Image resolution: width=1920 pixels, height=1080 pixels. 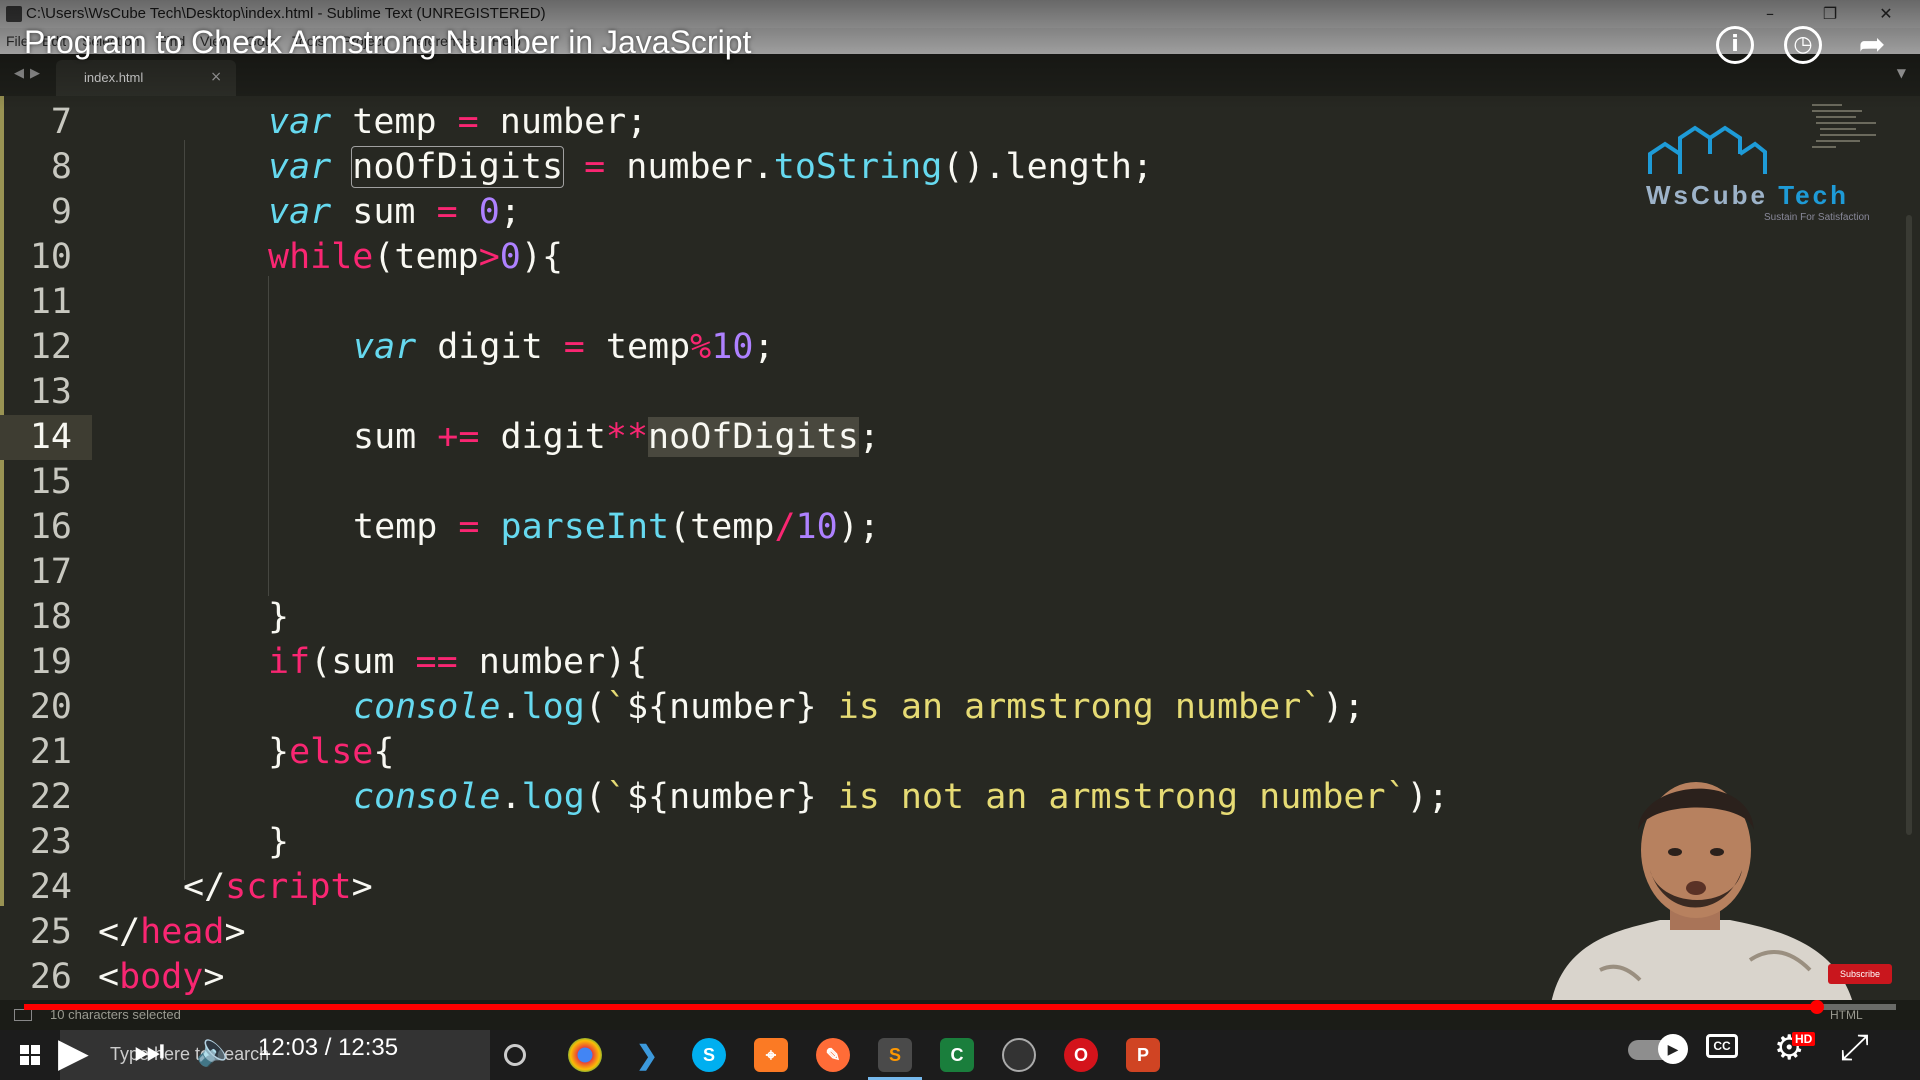 I want to click on token-text: ){, so click(x=542, y=257).